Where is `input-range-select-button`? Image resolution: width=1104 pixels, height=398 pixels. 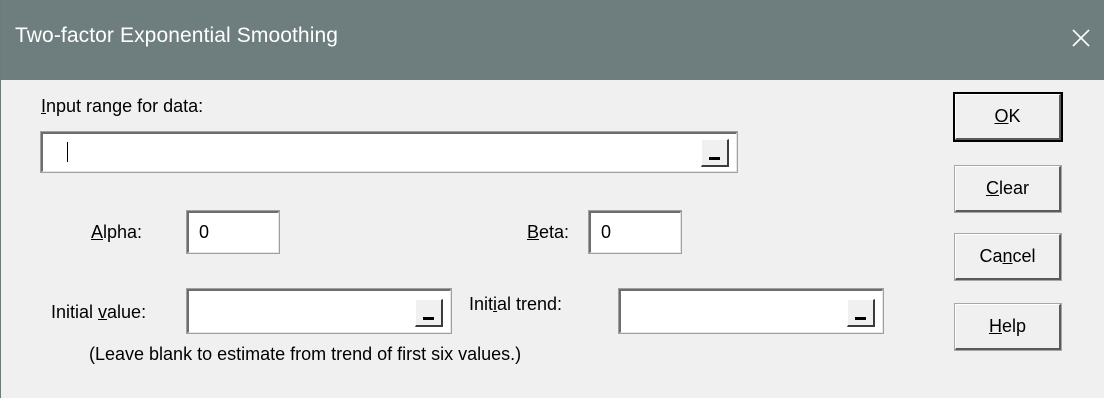
input-range-select-button is located at coordinates (715, 153).